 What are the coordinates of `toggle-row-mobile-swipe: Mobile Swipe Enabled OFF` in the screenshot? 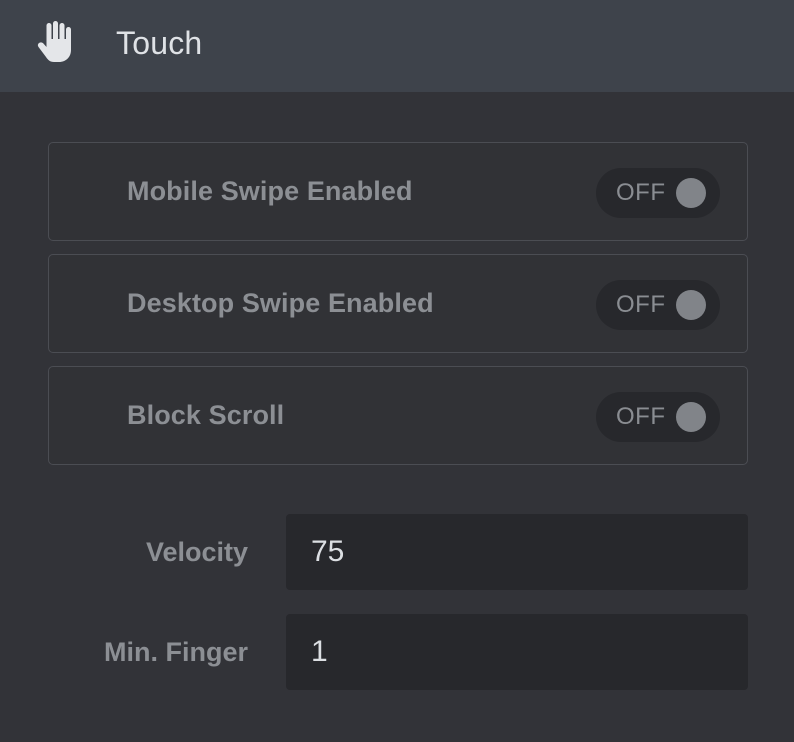 It's located at (398, 191).